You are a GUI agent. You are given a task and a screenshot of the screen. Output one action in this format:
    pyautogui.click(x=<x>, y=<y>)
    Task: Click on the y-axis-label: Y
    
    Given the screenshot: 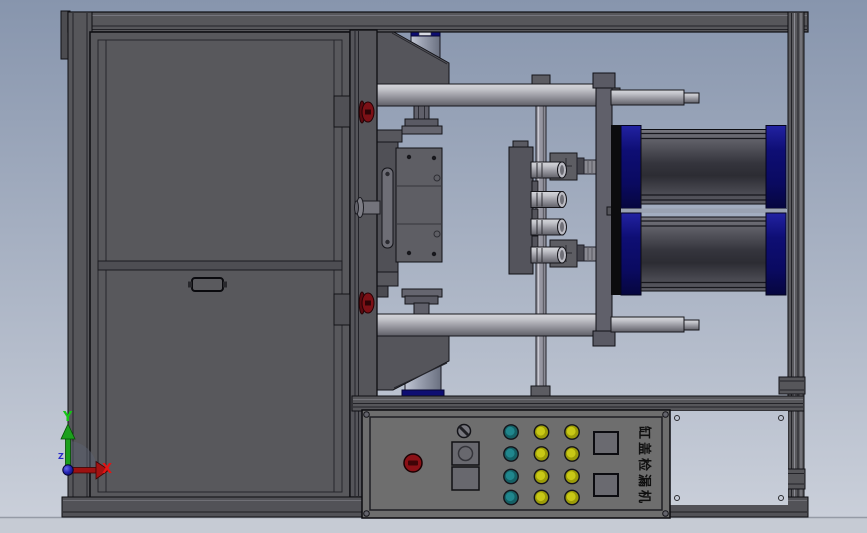 What is the action you would take?
    pyautogui.click(x=67, y=417)
    